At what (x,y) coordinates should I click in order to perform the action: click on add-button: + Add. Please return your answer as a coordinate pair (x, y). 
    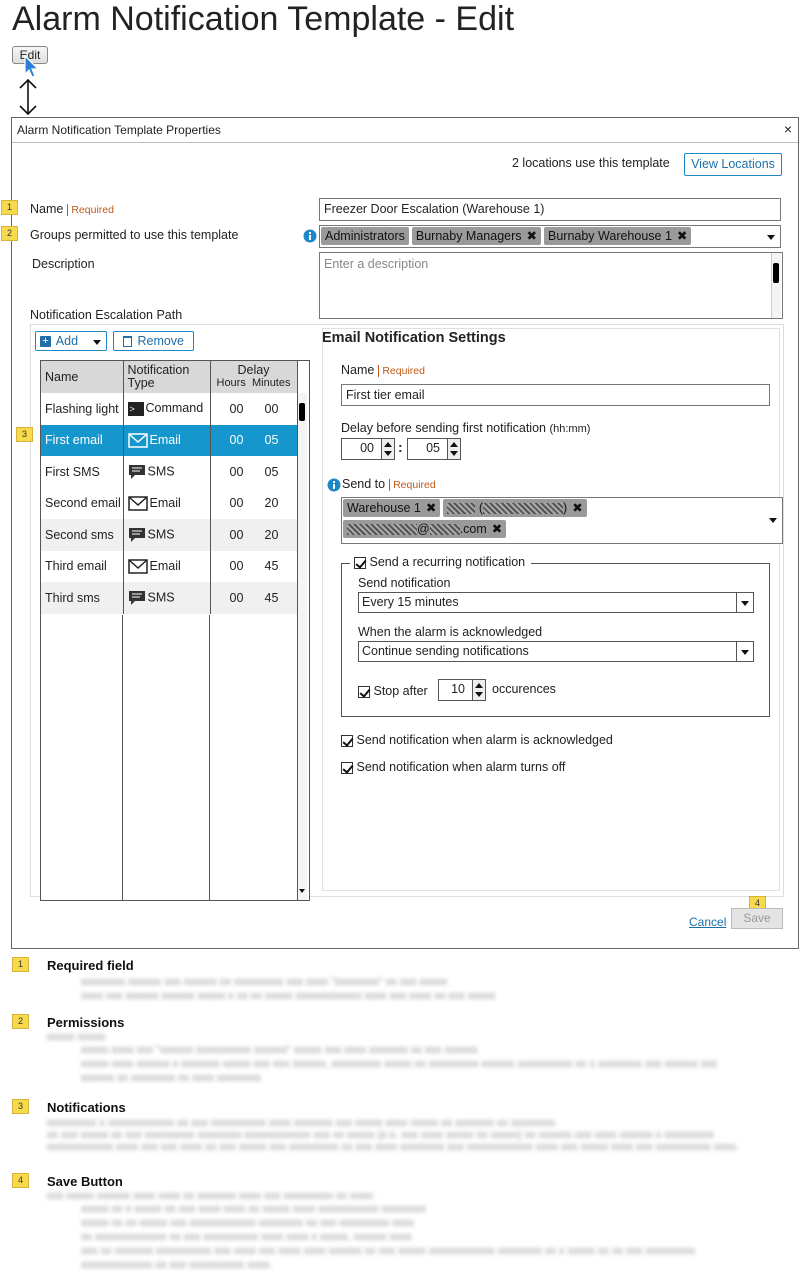
    Looking at the image, I should click on (71, 341).